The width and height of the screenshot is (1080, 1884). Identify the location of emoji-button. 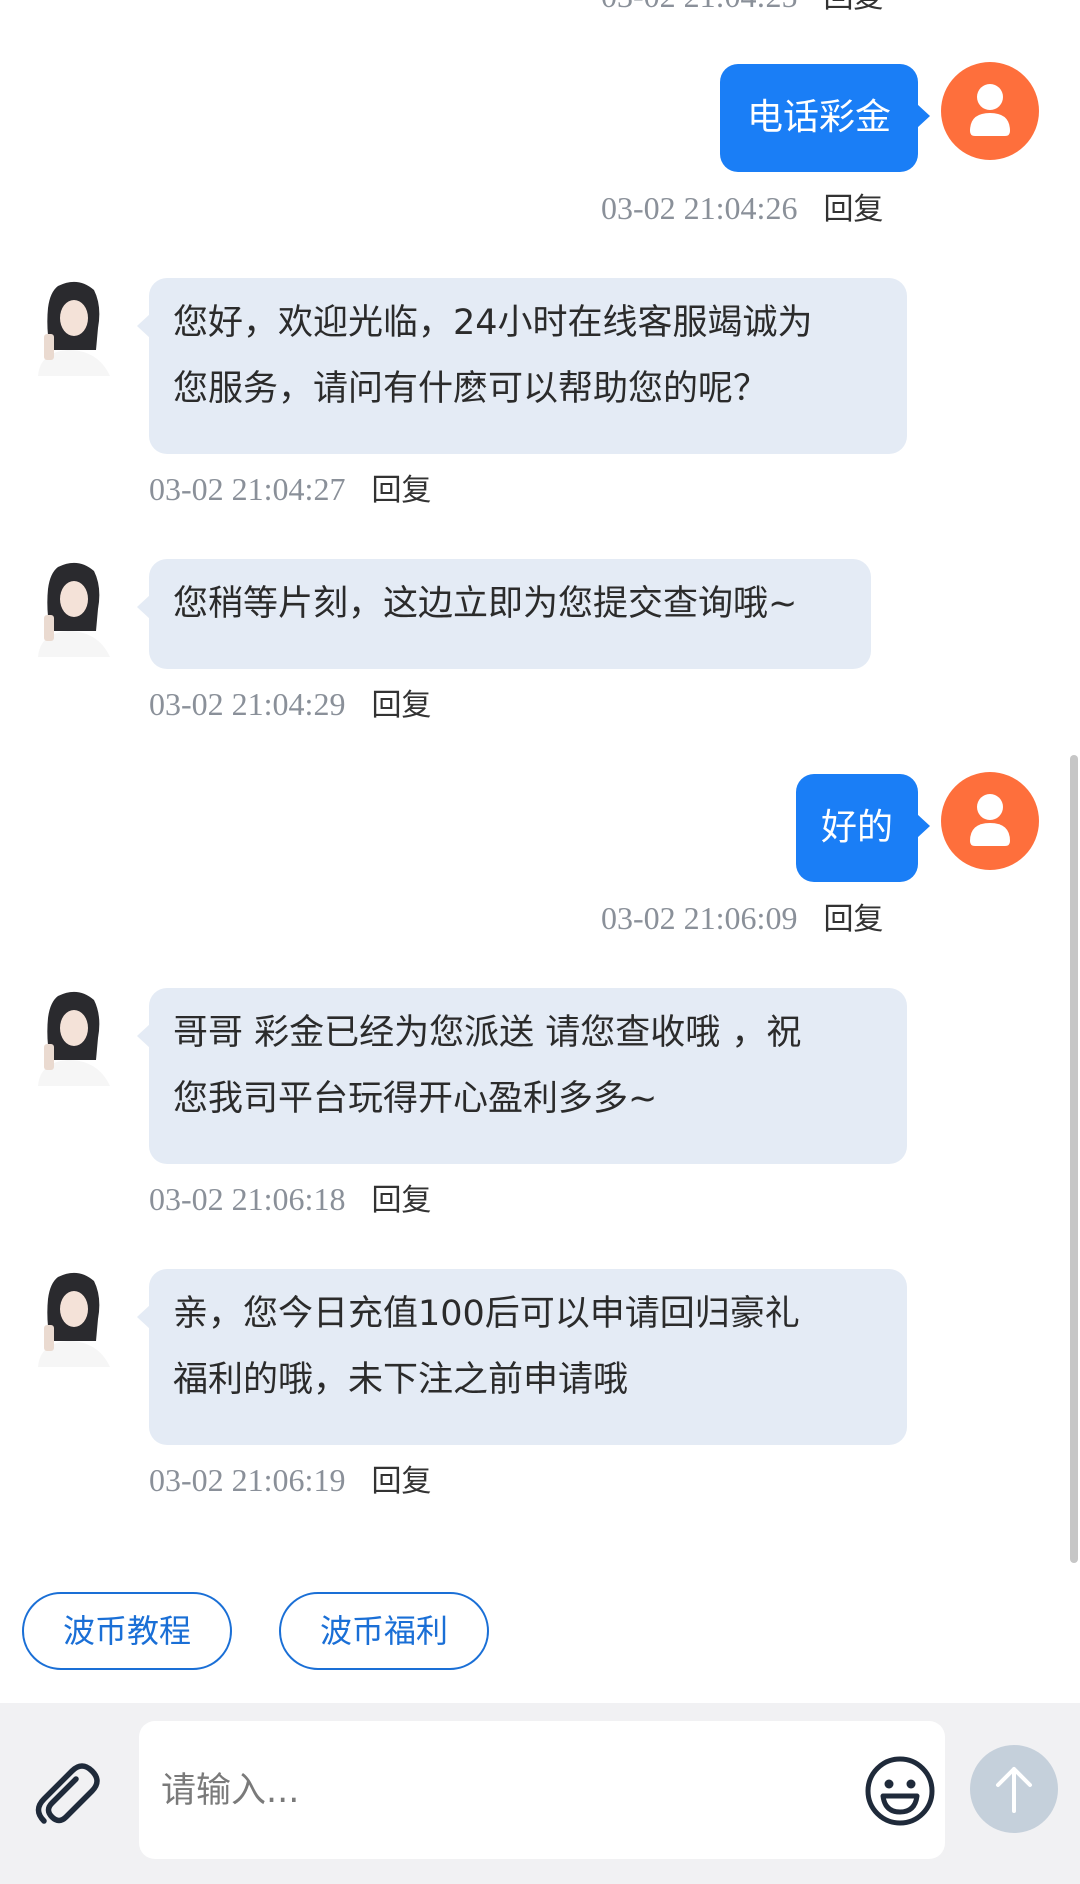
(900, 1791).